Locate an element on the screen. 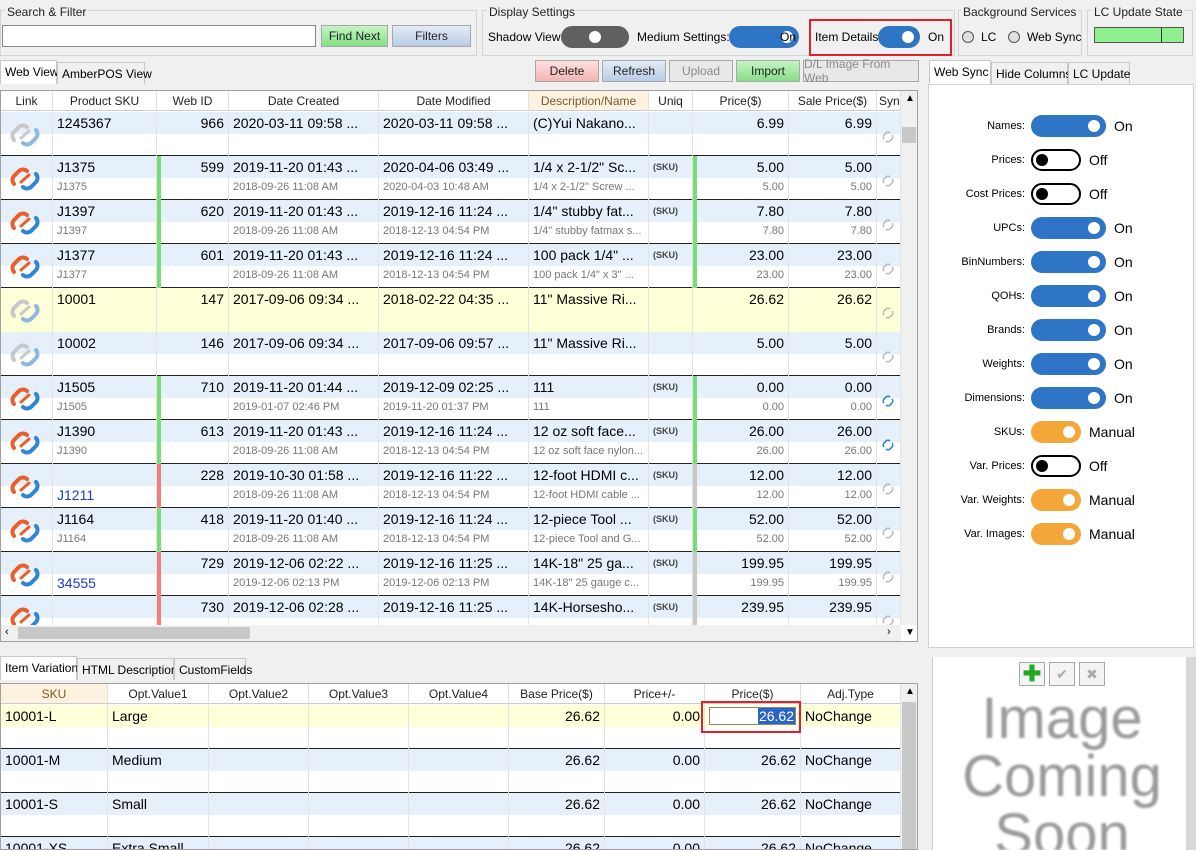 The height and width of the screenshot is (850, 1196). image-panel-scrollbar is located at coordinates (1191, 753).